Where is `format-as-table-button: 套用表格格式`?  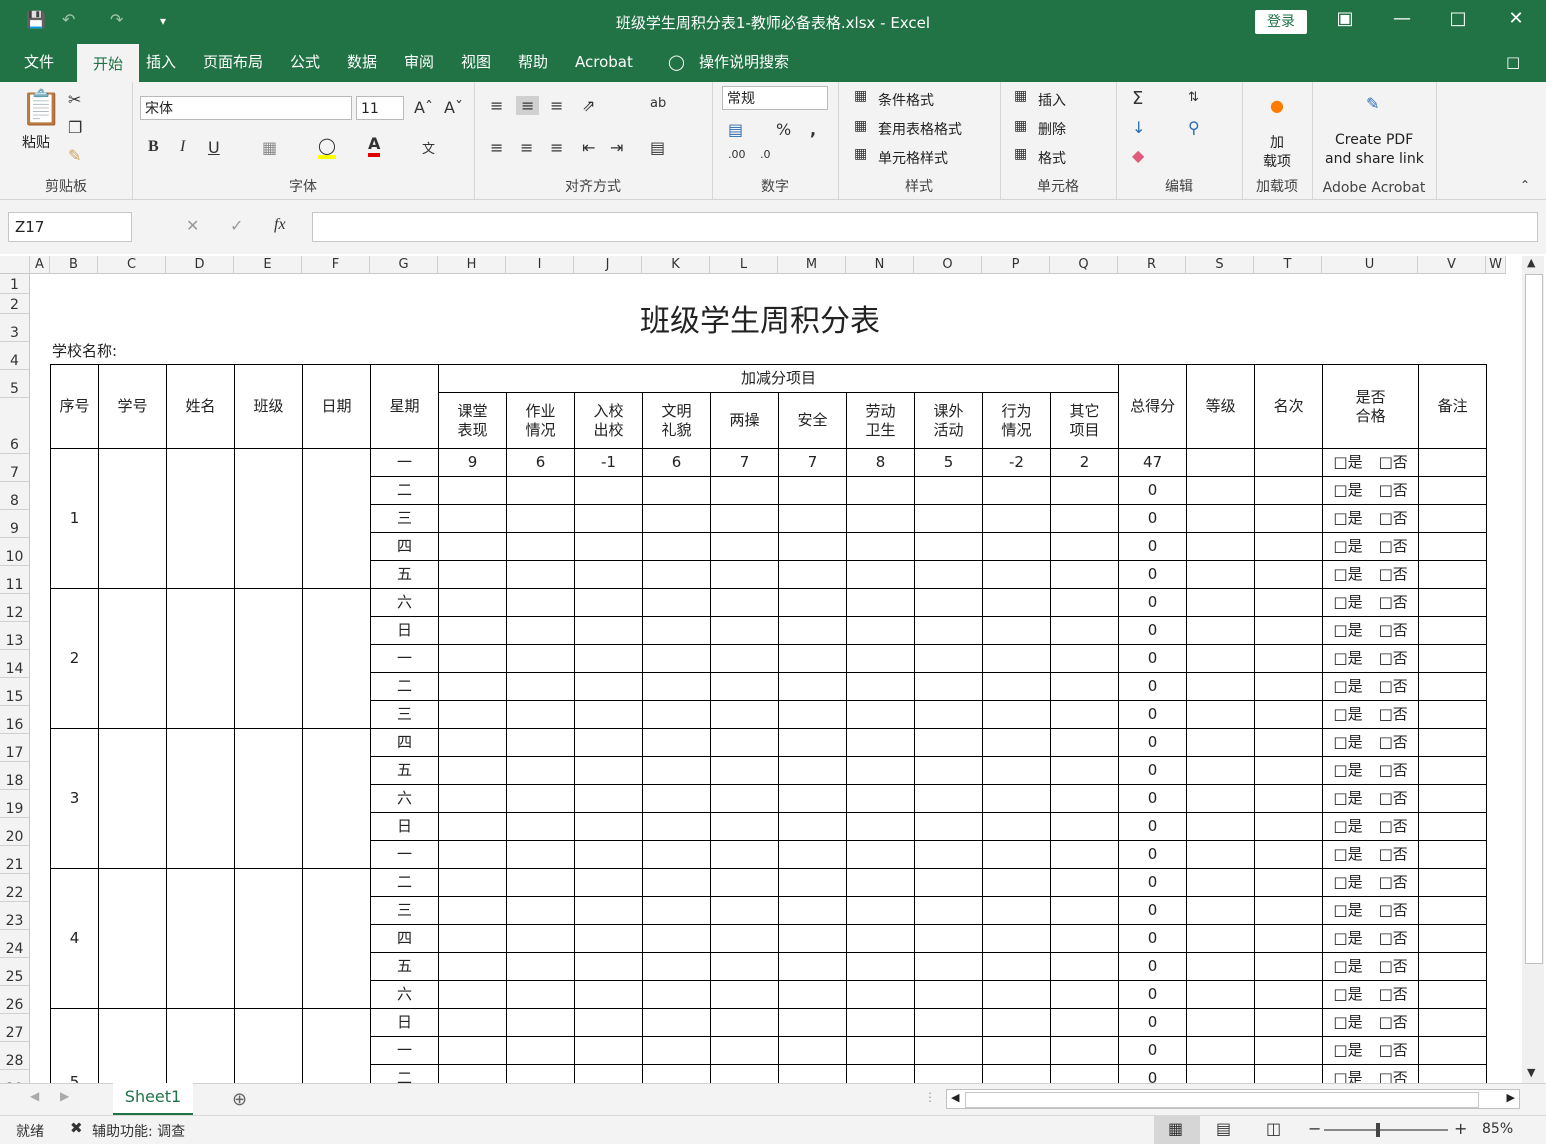
format-as-table-button: 套用表格格式 is located at coordinates (920, 129).